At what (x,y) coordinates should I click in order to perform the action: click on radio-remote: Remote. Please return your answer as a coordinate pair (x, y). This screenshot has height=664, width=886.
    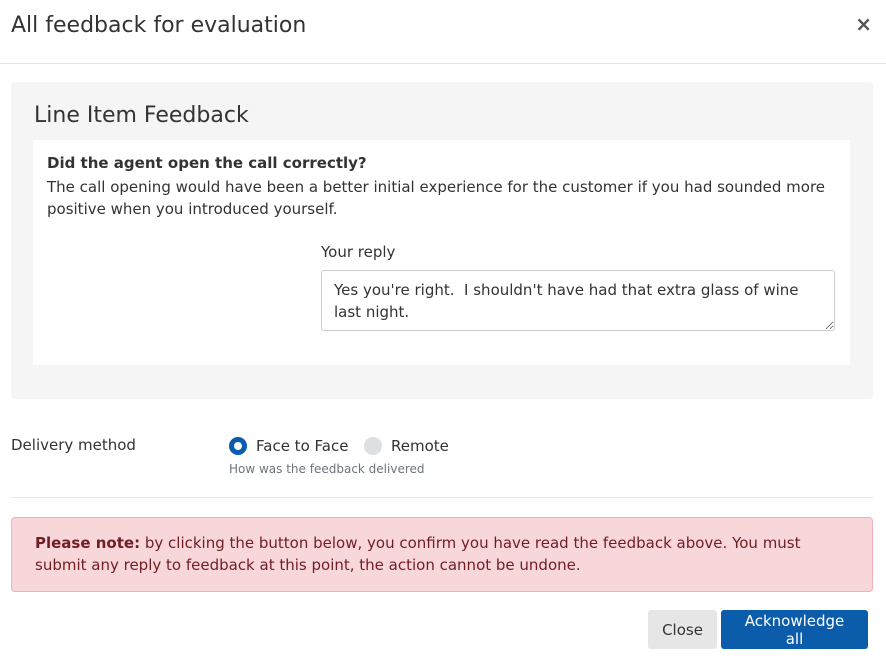
    Looking at the image, I should click on (406, 446).